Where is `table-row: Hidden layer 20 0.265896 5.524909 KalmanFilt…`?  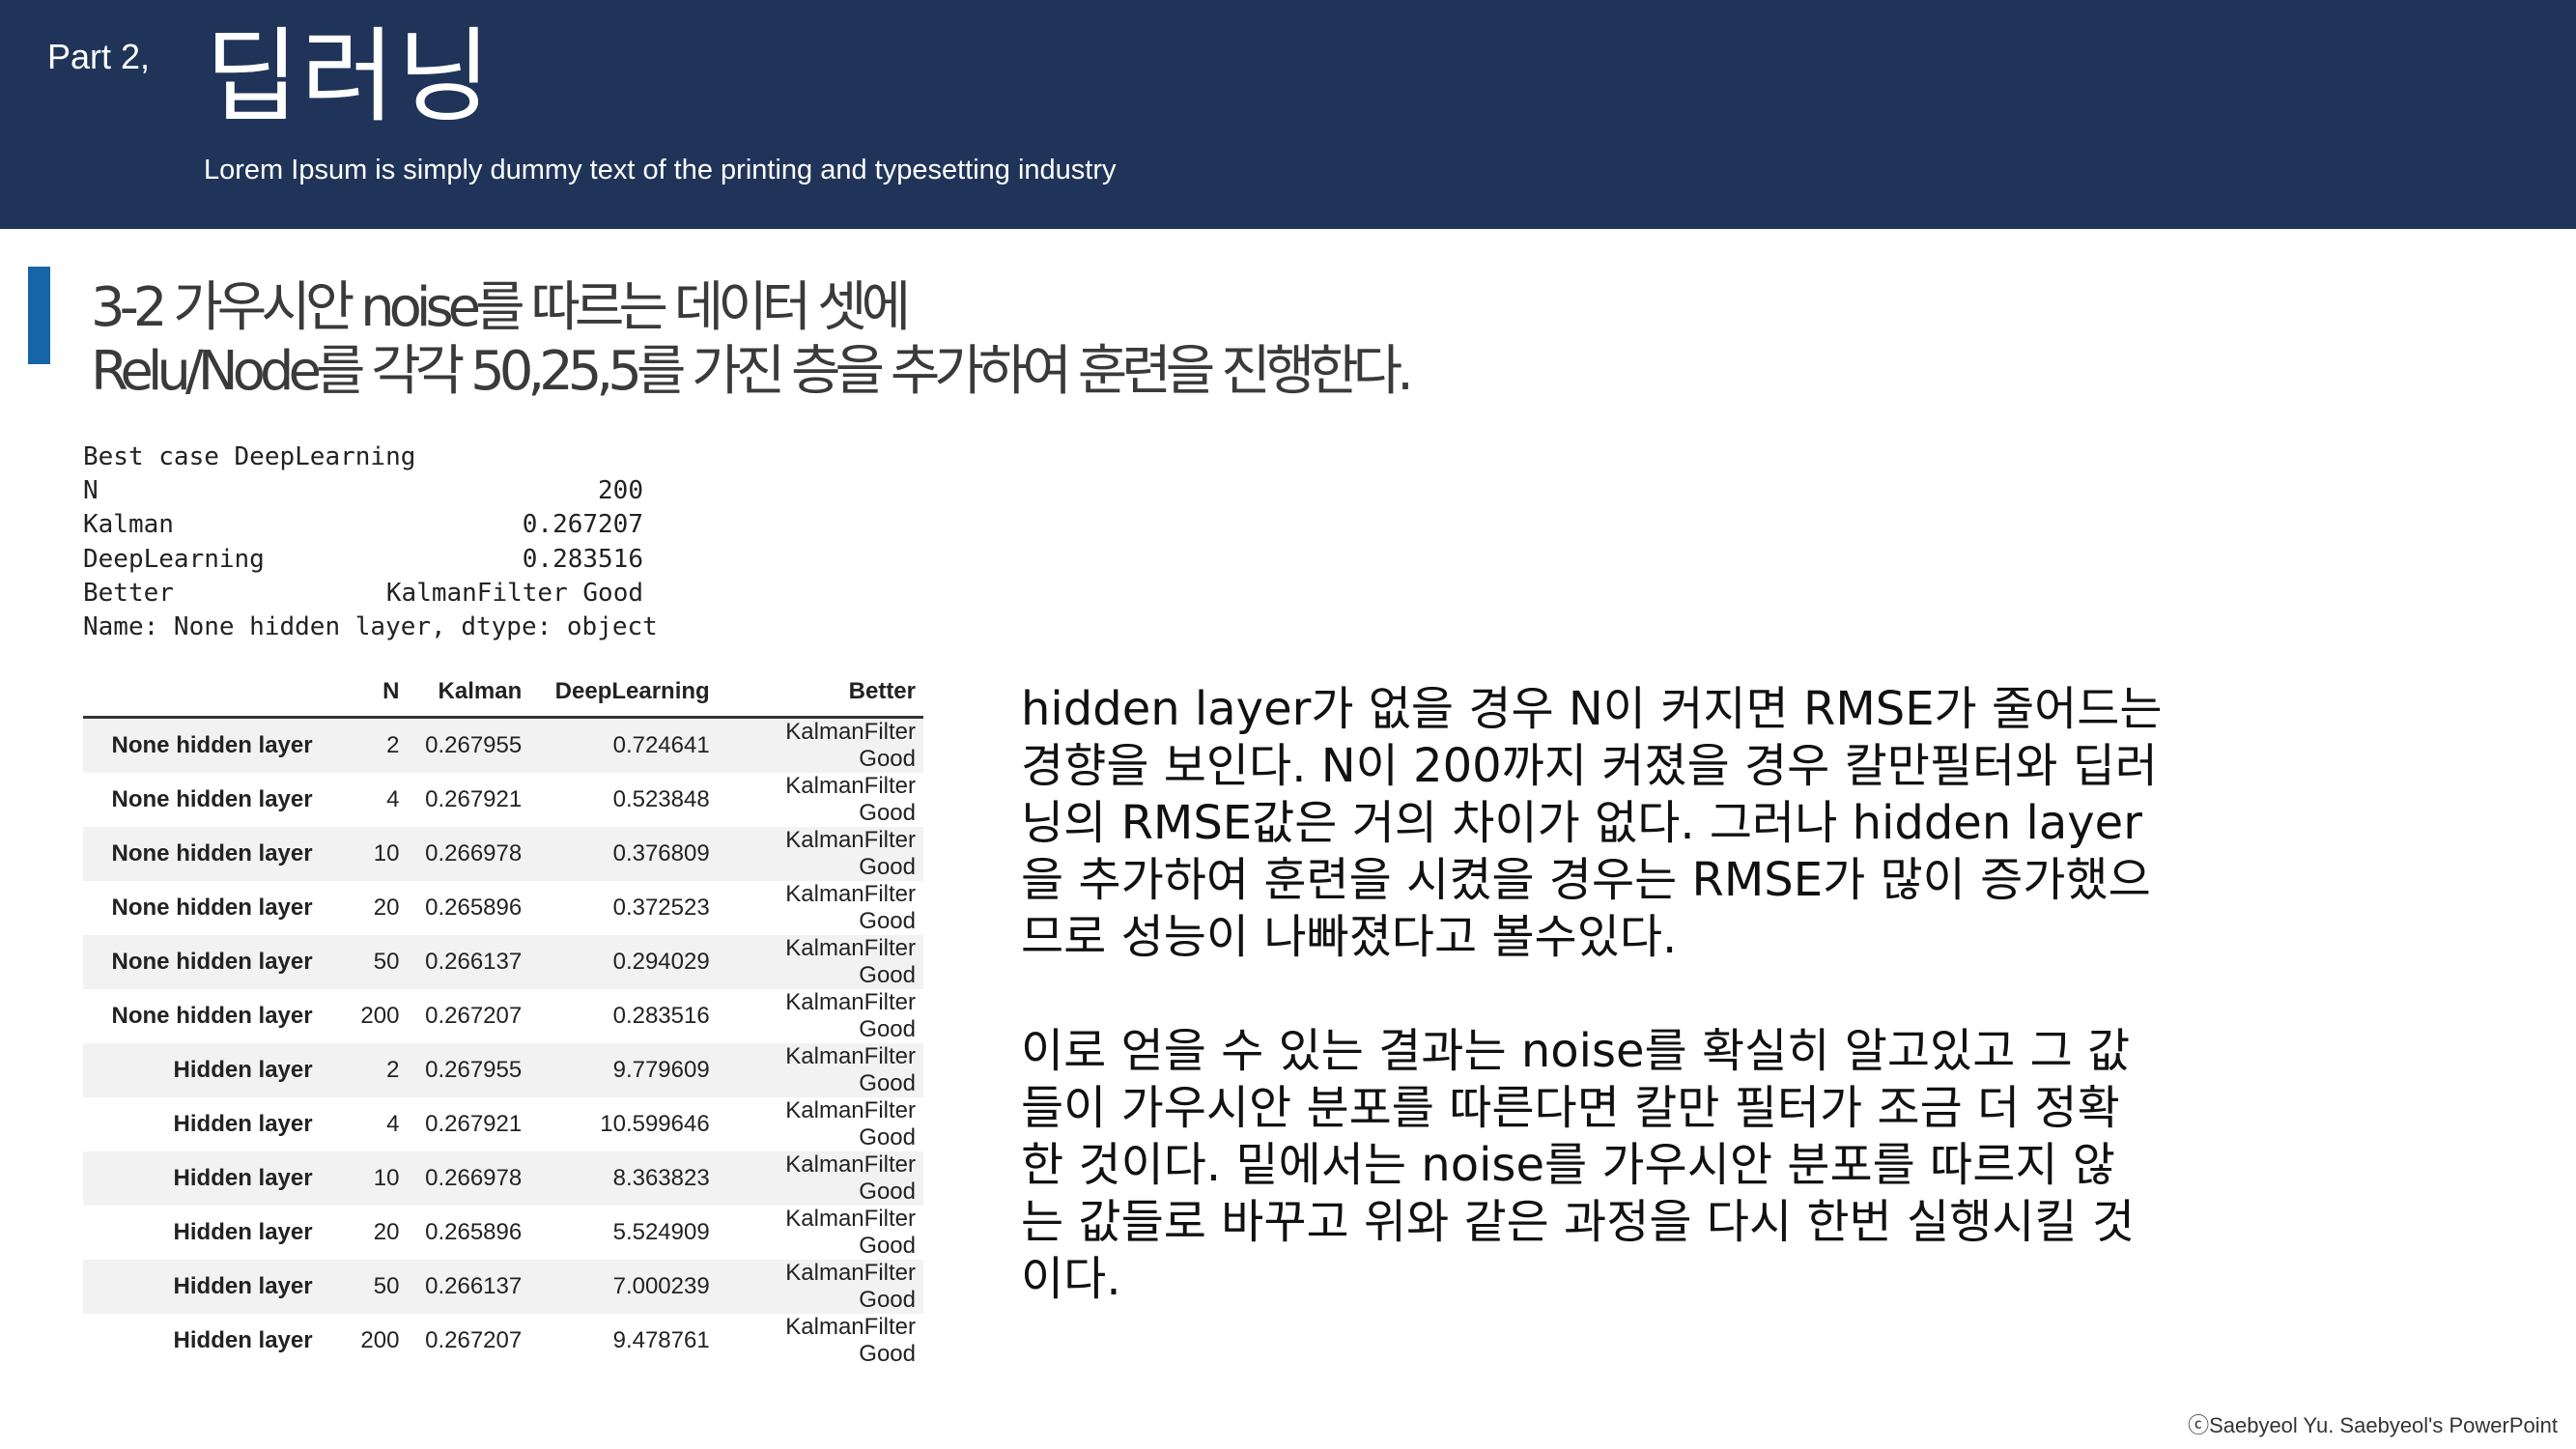
table-row: Hidden layer 20 0.265896 5.524909 KalmanFilt… is located at coordinates (503, 1233).